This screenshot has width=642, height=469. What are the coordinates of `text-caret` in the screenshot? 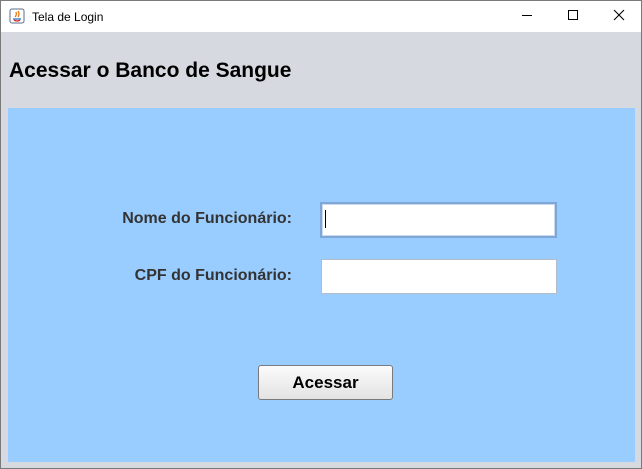 It's located at (325, 219).